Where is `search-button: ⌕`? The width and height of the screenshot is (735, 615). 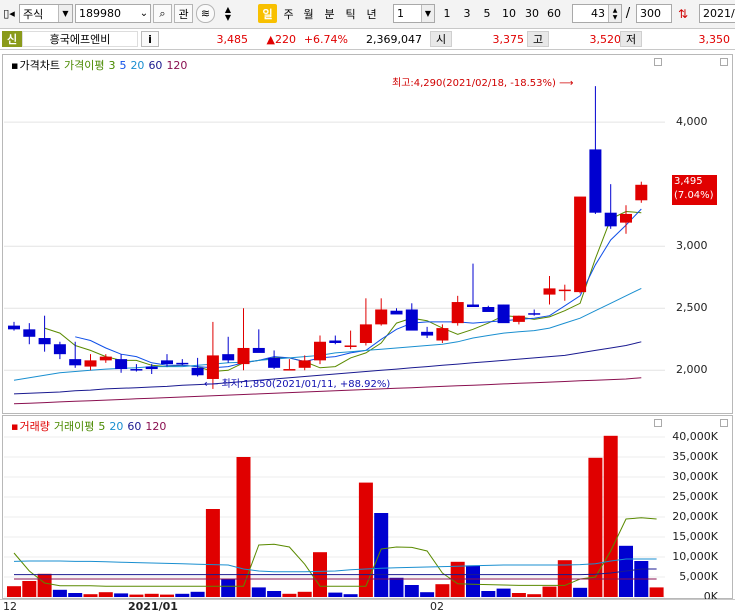
search-button: ⌕ is located at coordinates (162, 13).